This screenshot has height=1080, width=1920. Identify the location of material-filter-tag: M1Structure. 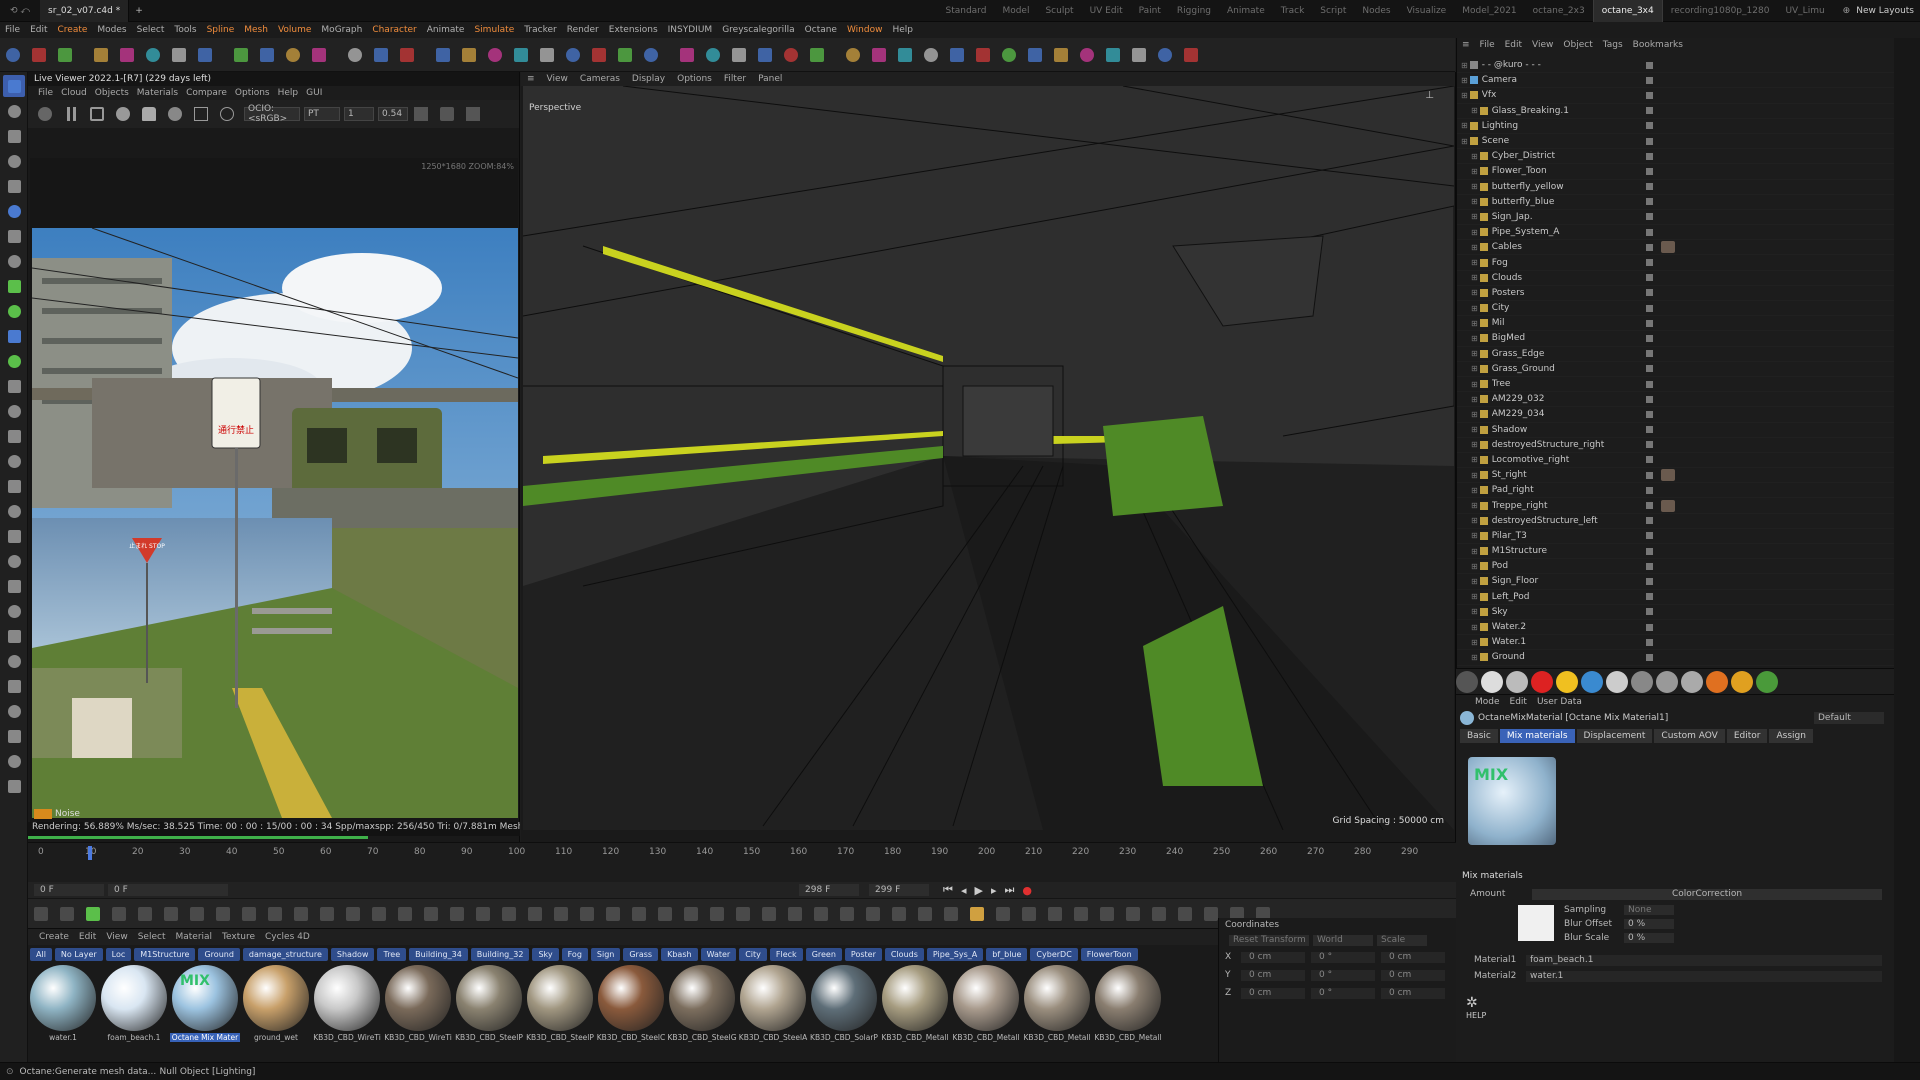
(165, 954).